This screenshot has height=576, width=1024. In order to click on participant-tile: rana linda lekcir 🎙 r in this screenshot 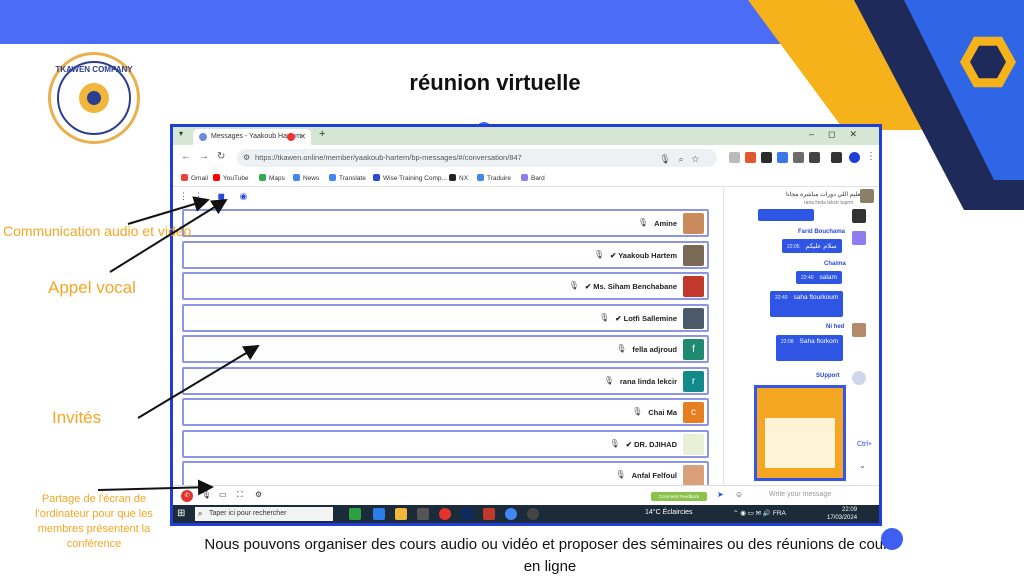, I will do `click(445, 380)`.